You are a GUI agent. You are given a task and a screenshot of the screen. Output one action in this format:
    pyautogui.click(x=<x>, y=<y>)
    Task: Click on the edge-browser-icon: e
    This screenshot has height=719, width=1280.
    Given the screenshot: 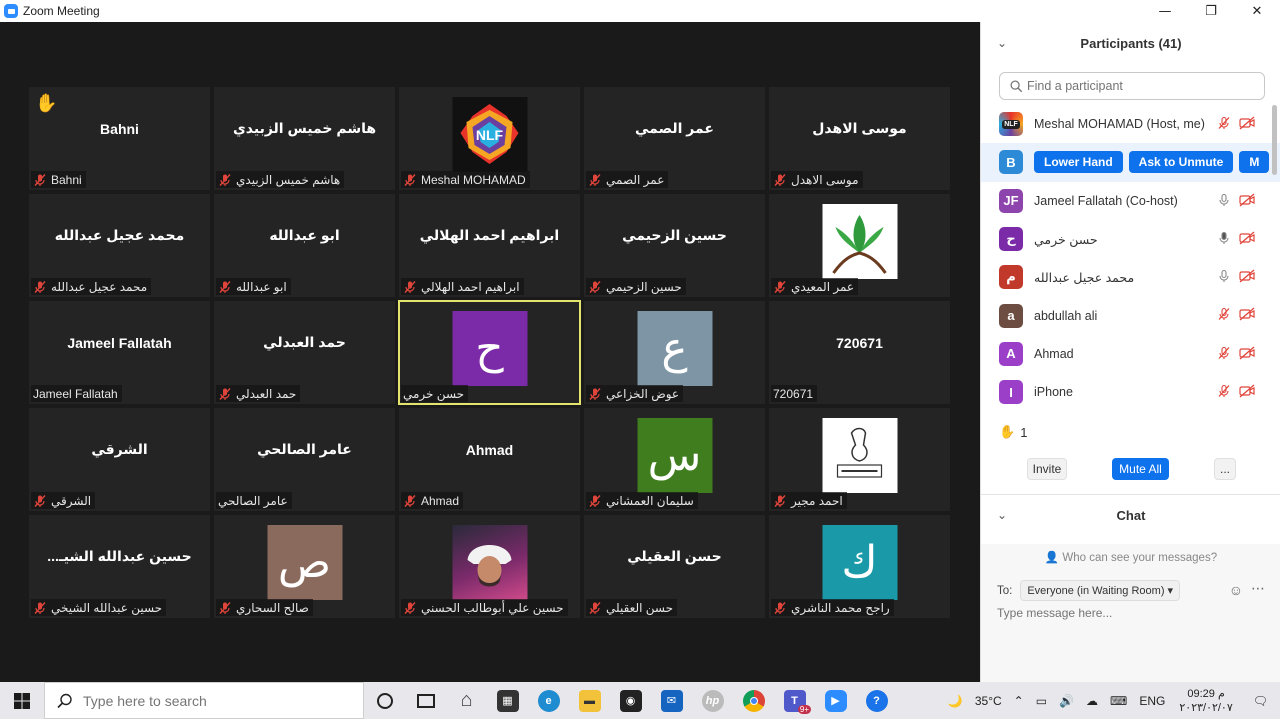 What is the action you would take?
    pyautogui.click(x=548, y=700)
    